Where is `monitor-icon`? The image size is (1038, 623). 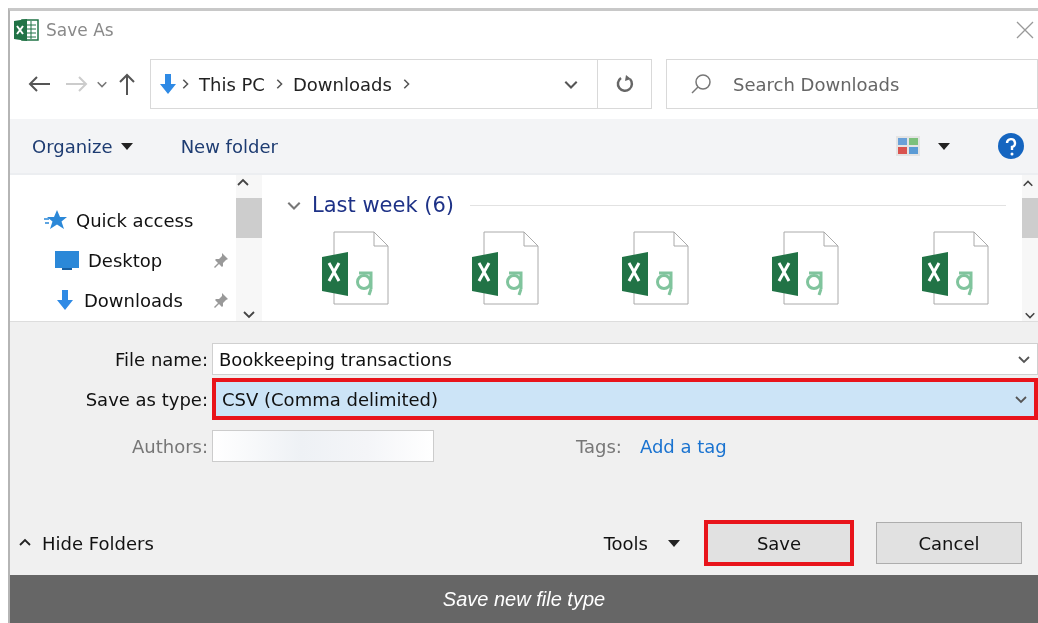
monitor-icon is located at coordinates (67, 260).